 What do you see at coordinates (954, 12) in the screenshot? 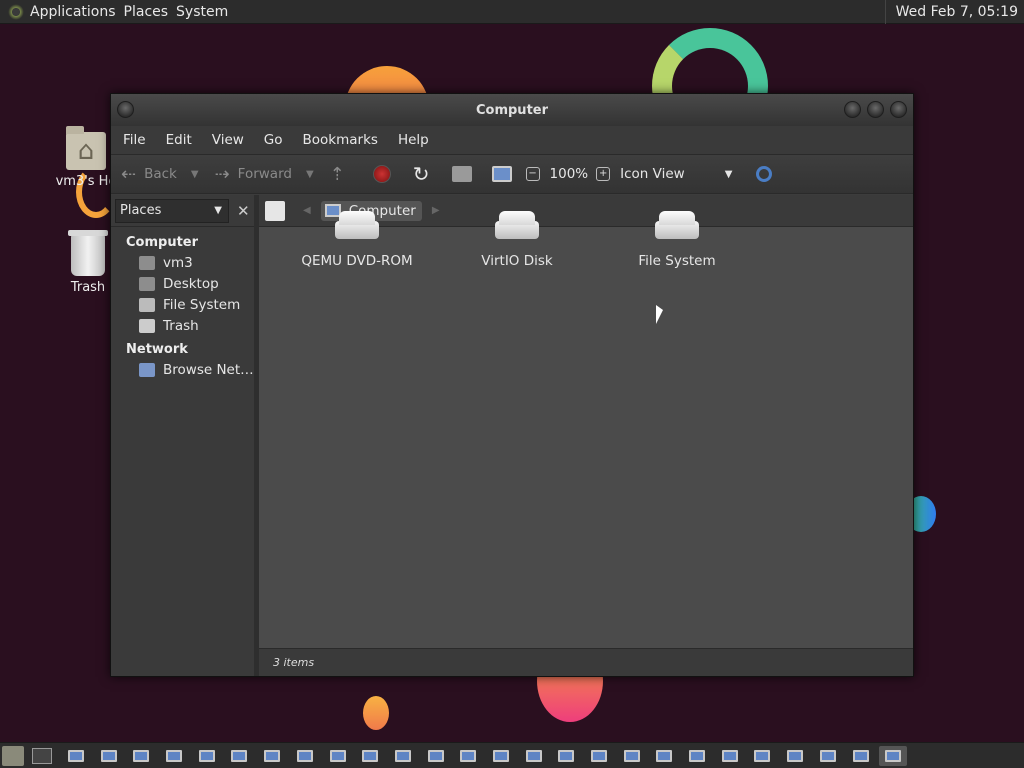
I see `clock: Wed Feb 7, 05:19` at bounding box center [954, 12].